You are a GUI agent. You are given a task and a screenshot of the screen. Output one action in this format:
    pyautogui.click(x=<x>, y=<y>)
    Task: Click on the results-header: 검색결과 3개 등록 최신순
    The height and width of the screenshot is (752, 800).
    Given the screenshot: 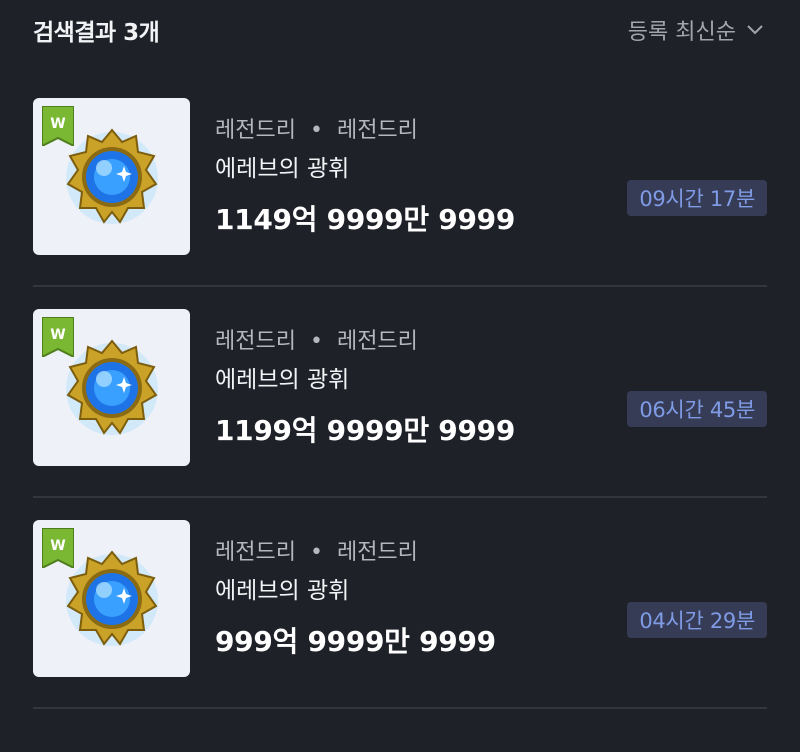 What is the action you would take?
    pyautogui.click(x=400, y=28)
    